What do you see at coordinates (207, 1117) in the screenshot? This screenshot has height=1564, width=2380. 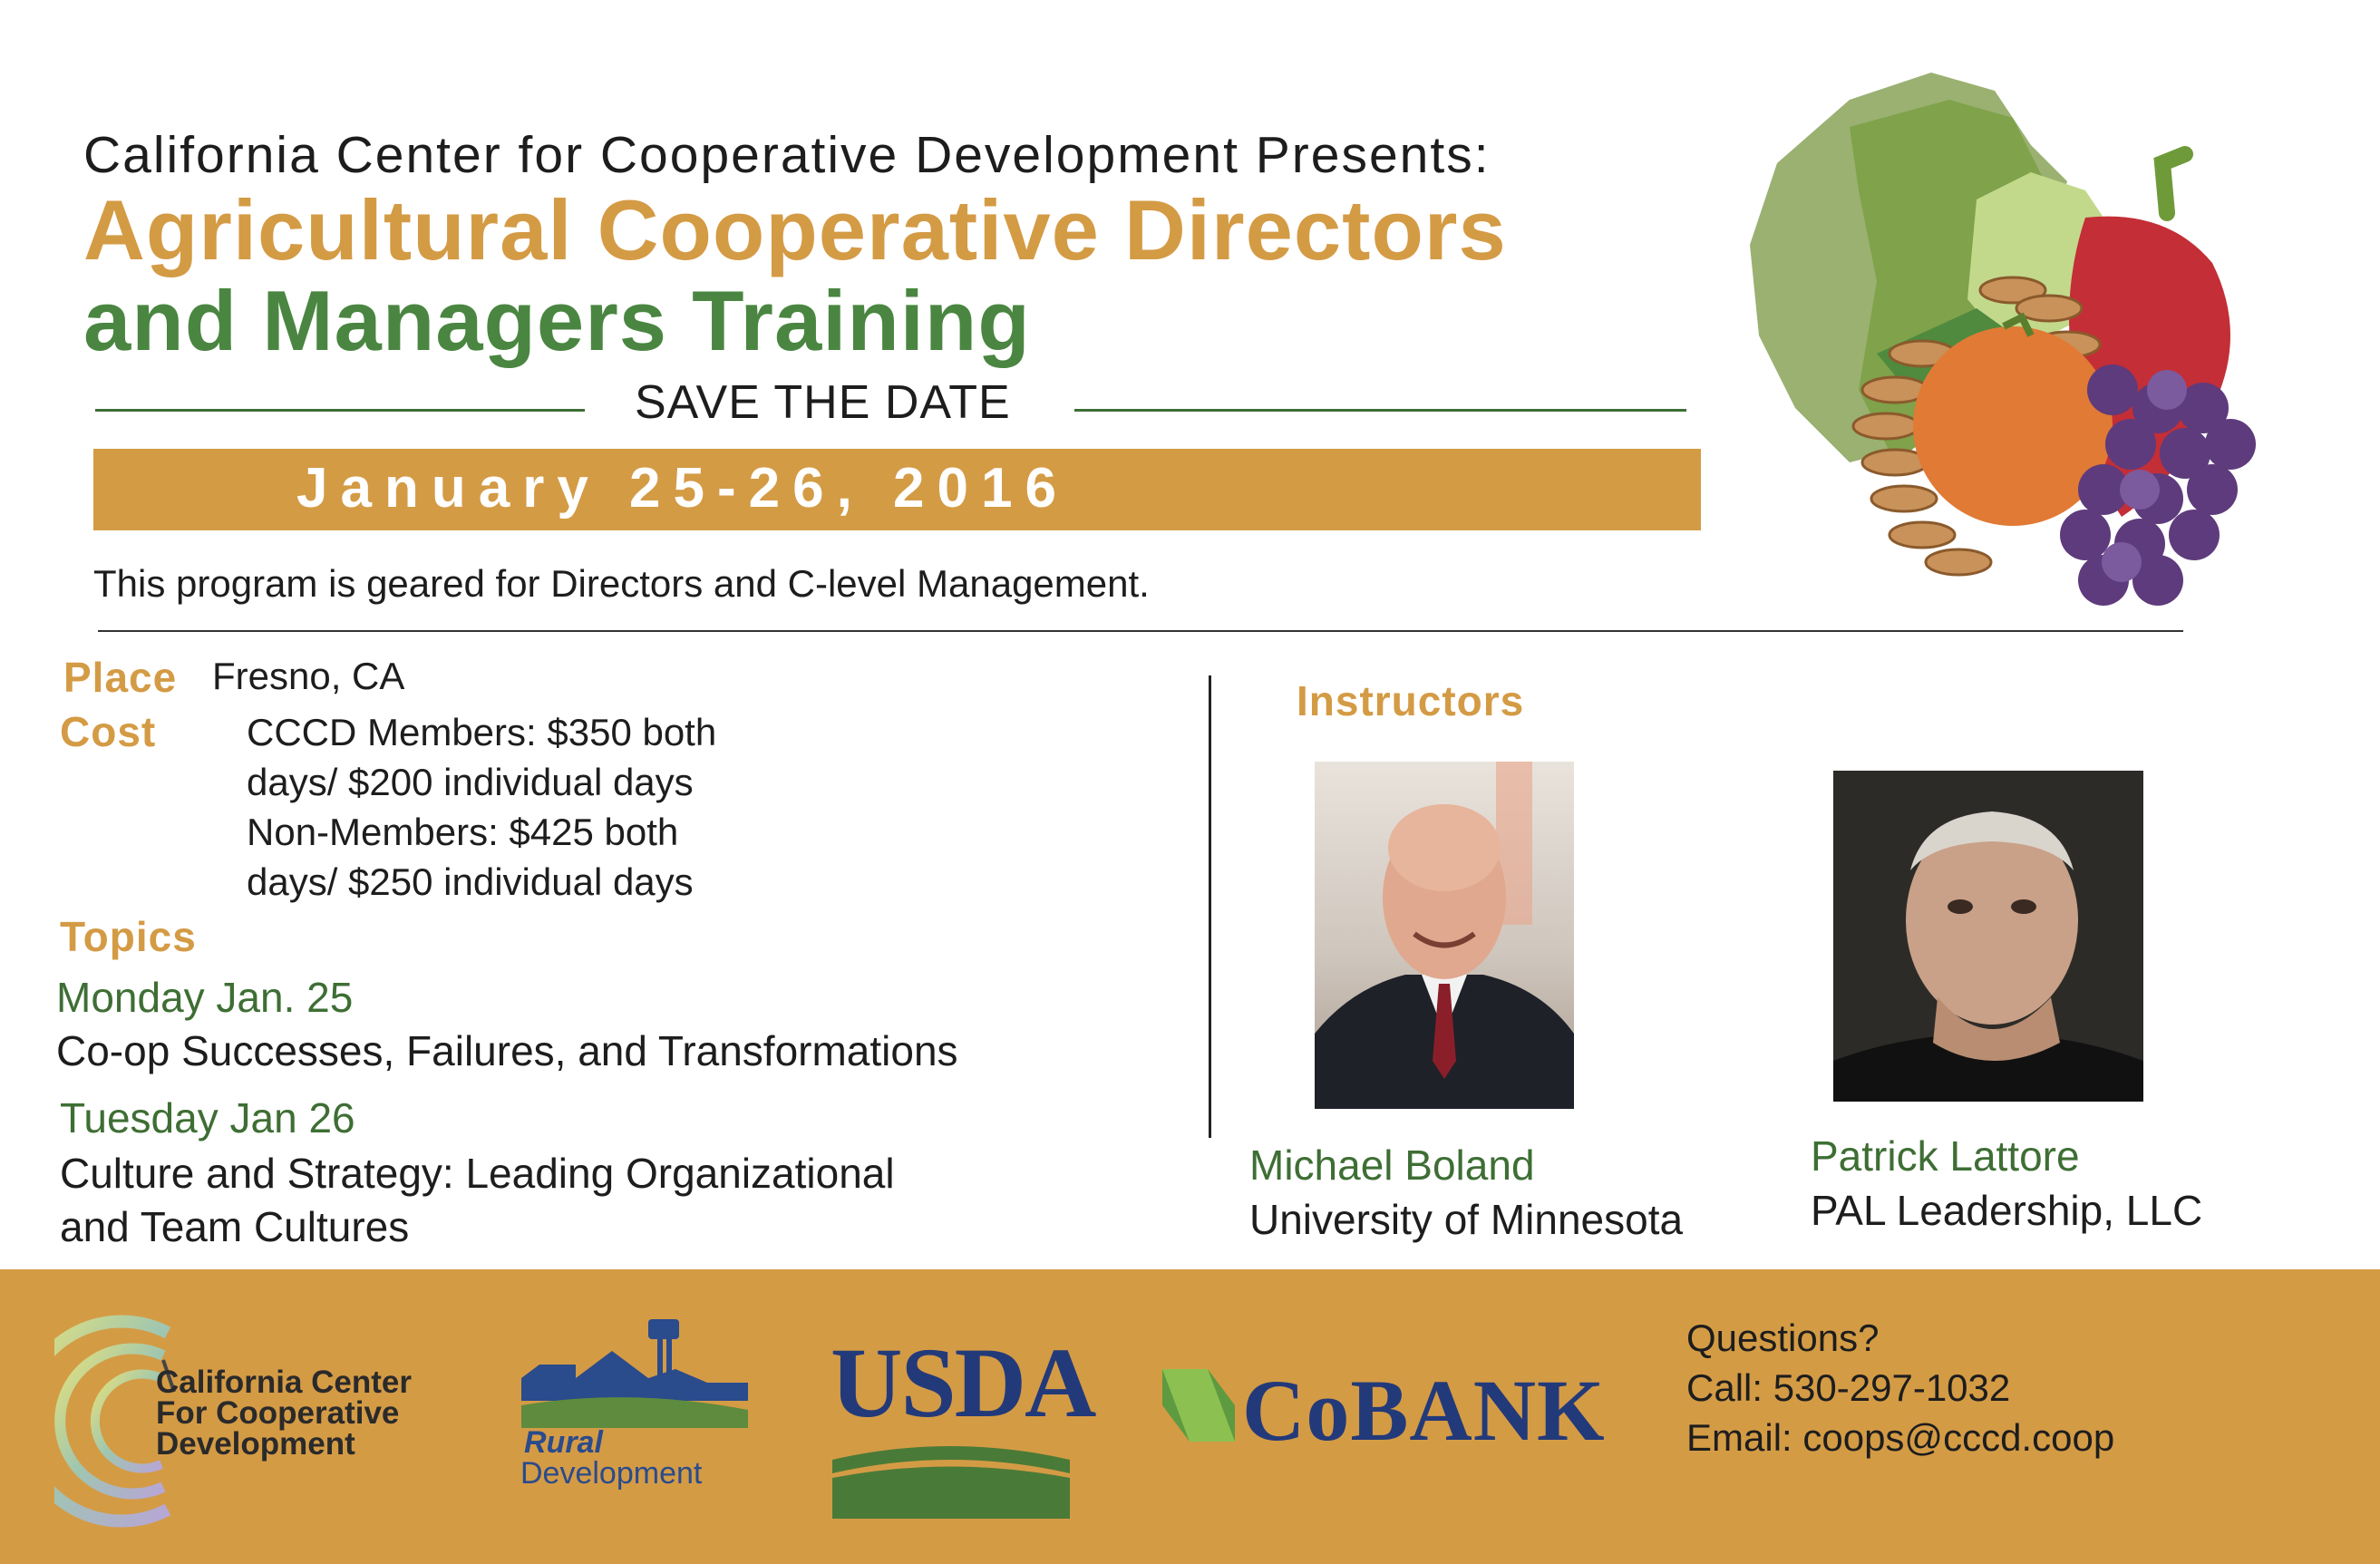 I see `tuesday-label: Tuesday Jan 26` at bounding box center [207, 1117].